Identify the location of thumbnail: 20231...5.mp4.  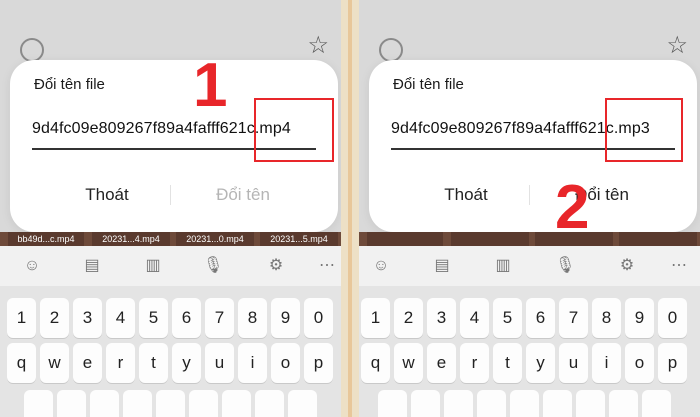
(299, 239).